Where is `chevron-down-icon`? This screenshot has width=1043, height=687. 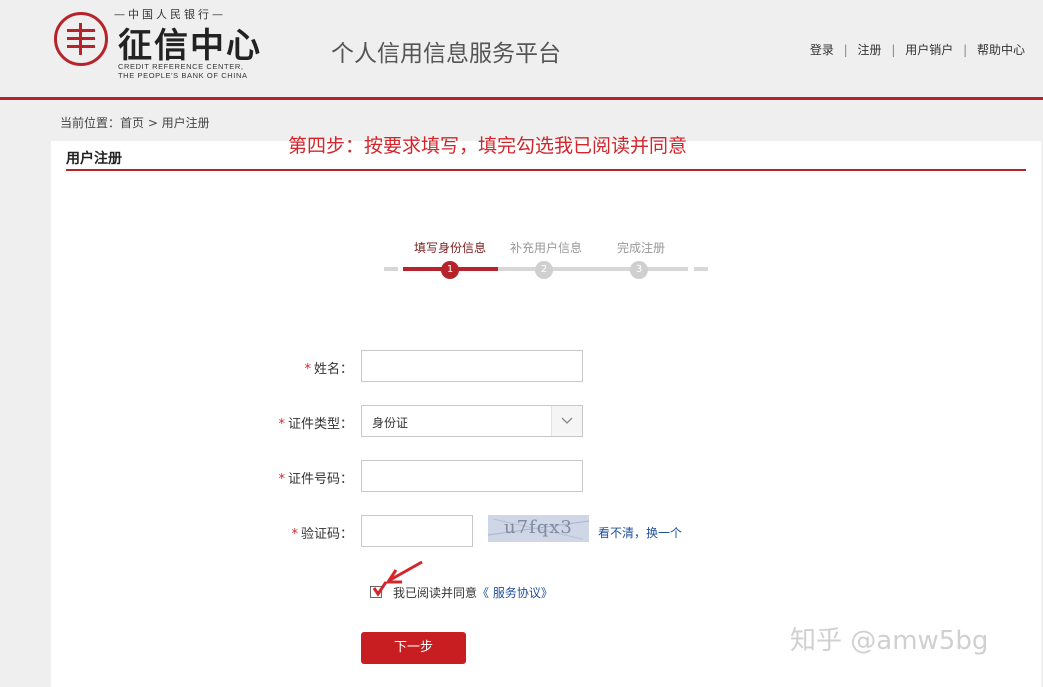 chevron-down-icon is located at coordinates (566, 421).